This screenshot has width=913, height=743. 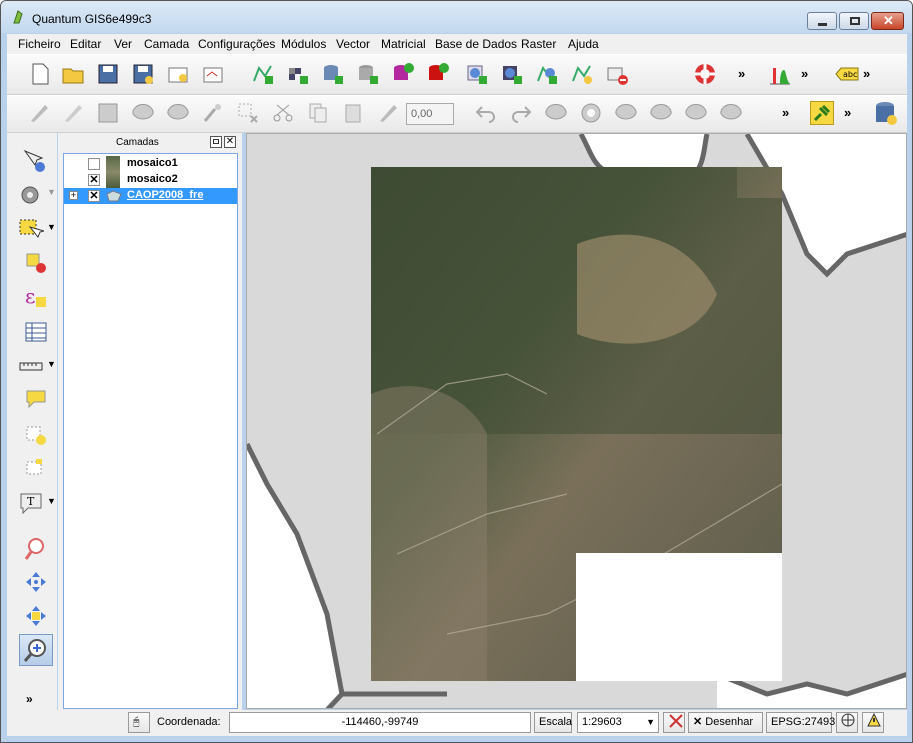 I want to click on fill-ring-icon, so click(x=661, y=113).